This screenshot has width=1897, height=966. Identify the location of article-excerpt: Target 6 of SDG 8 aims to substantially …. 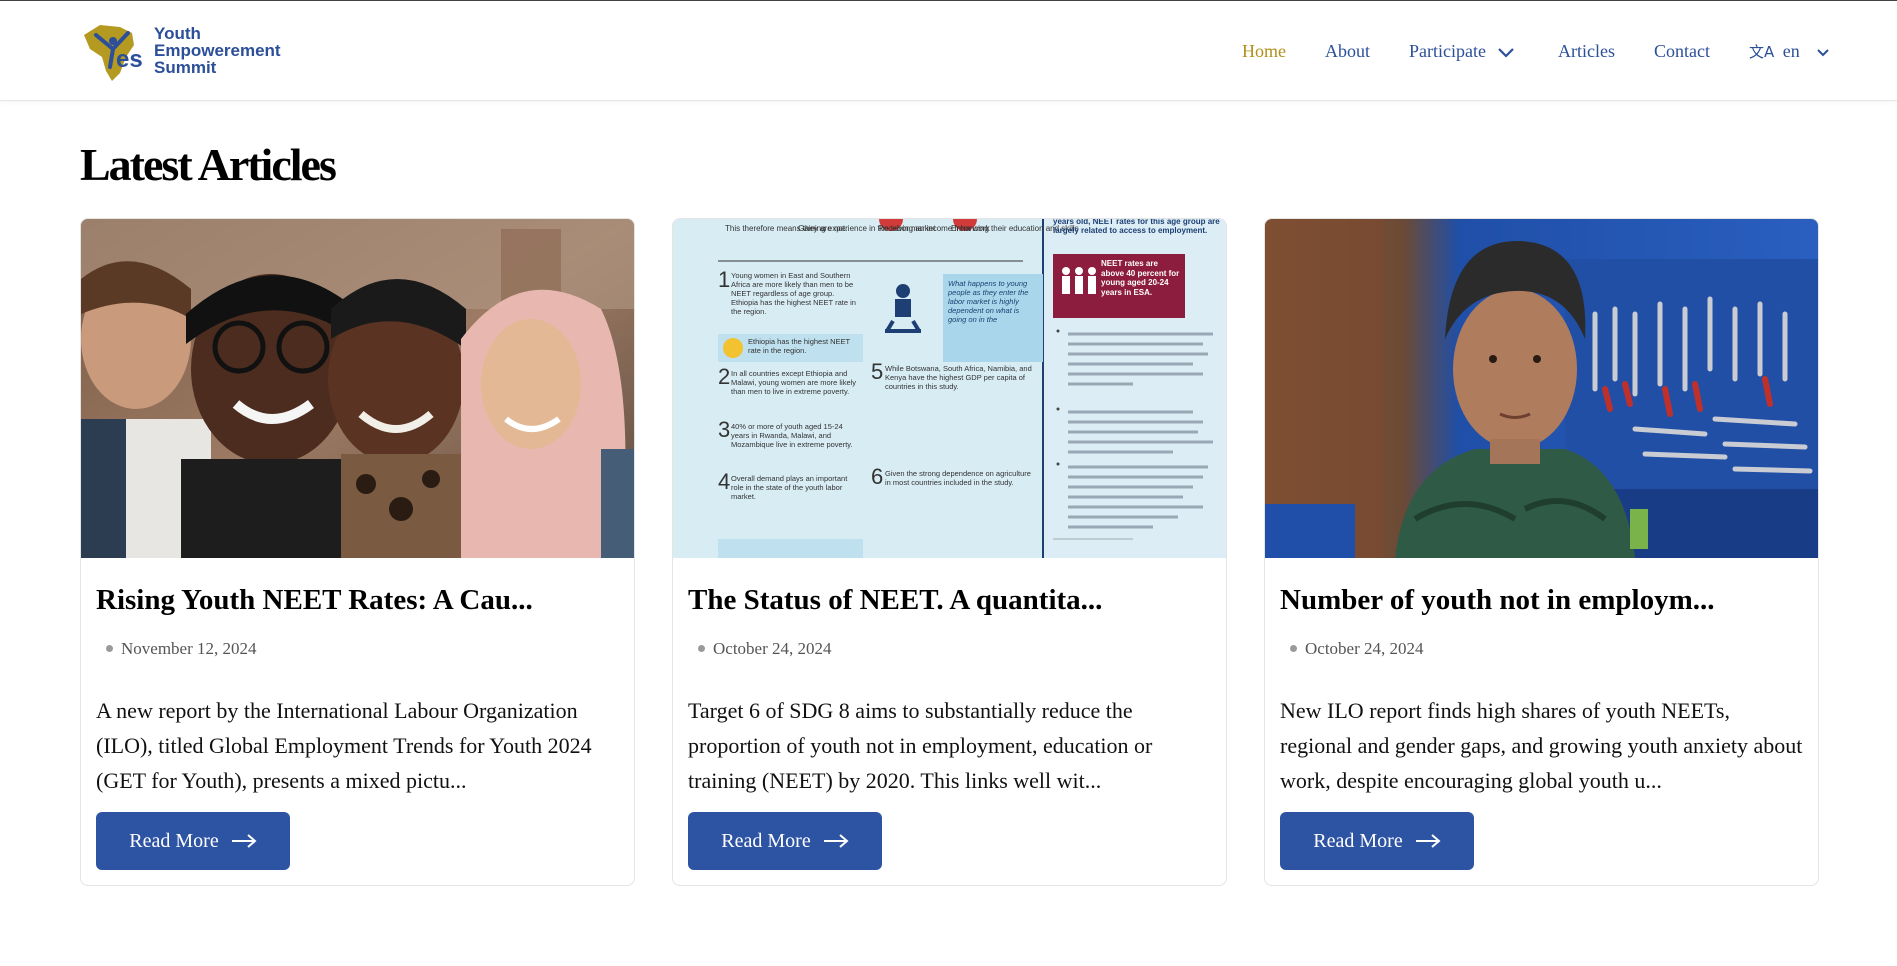
(920, 745).